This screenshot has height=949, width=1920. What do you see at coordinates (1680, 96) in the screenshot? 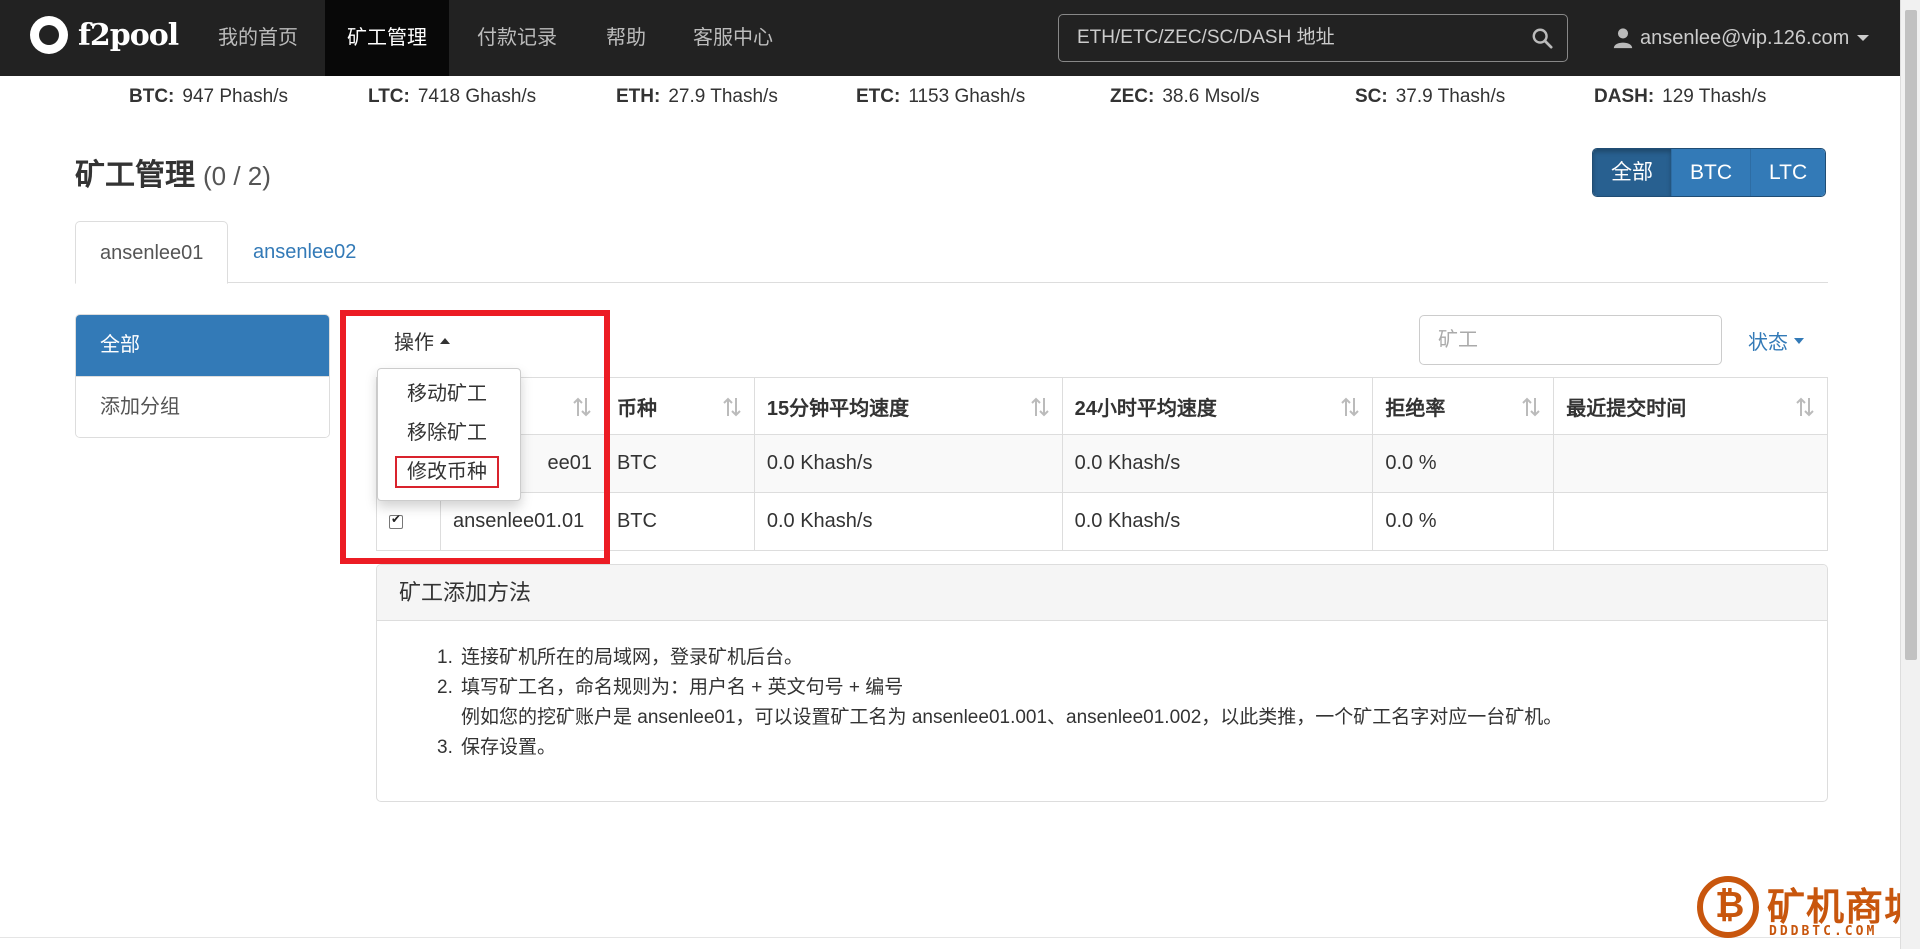
I see `stat-dash: DASH: 129 Thash/s` at bounding box center [1680, 96].